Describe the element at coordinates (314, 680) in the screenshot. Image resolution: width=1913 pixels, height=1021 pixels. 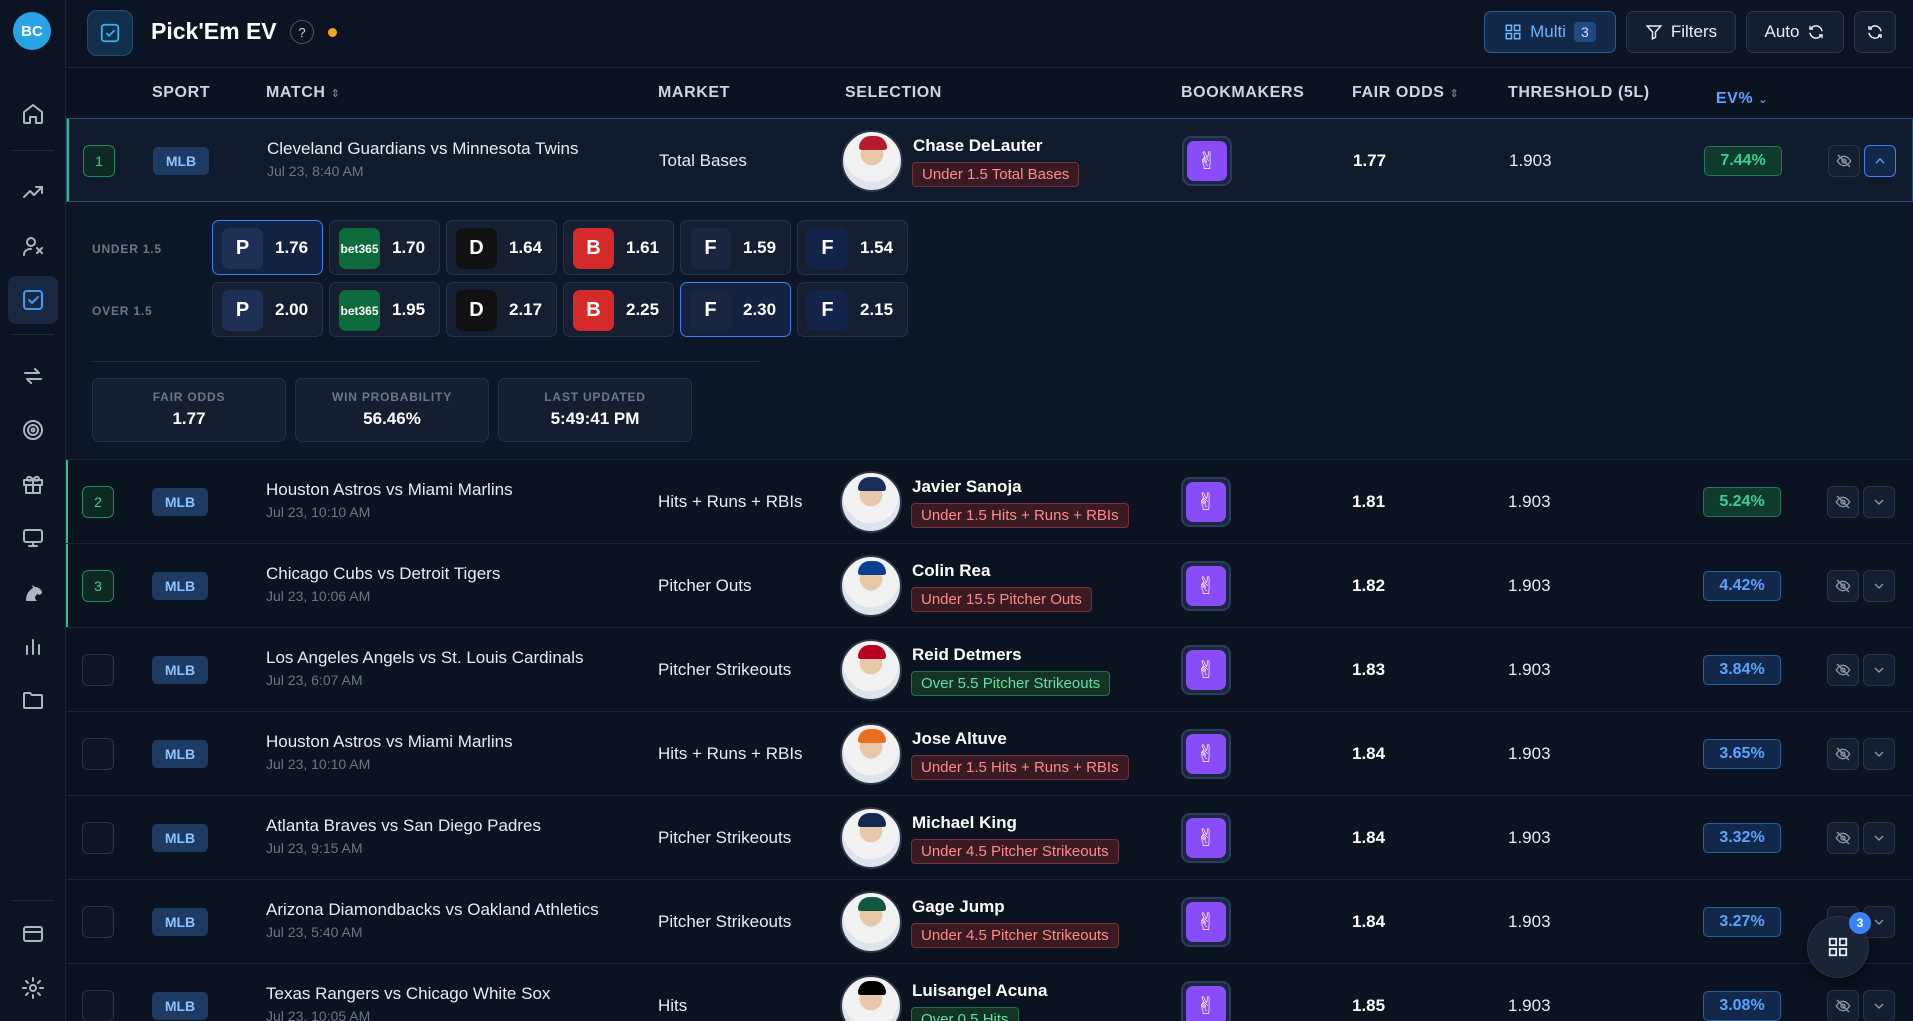
I see `match-time: Jul 23, 6:07 AM` at that location.